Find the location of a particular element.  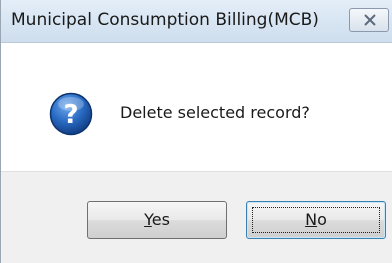

dialog-message: Delete selected record? is located at coordinates (215, 112).